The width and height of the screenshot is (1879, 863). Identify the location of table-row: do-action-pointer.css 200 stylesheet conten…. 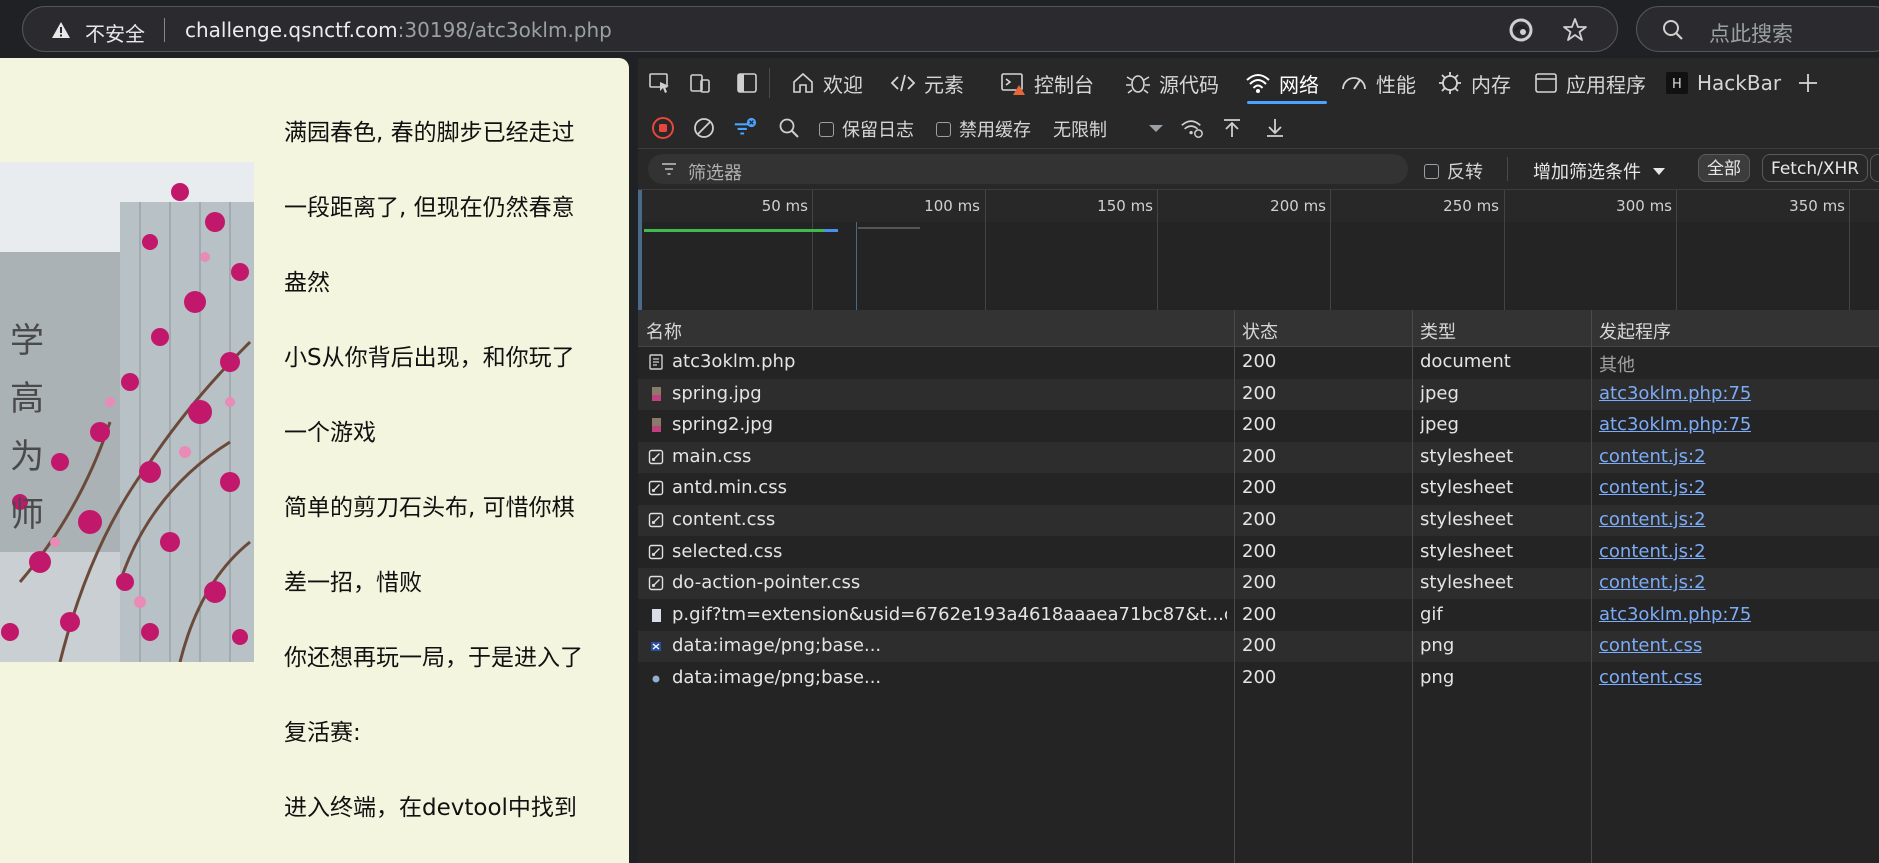
(1258, 584).